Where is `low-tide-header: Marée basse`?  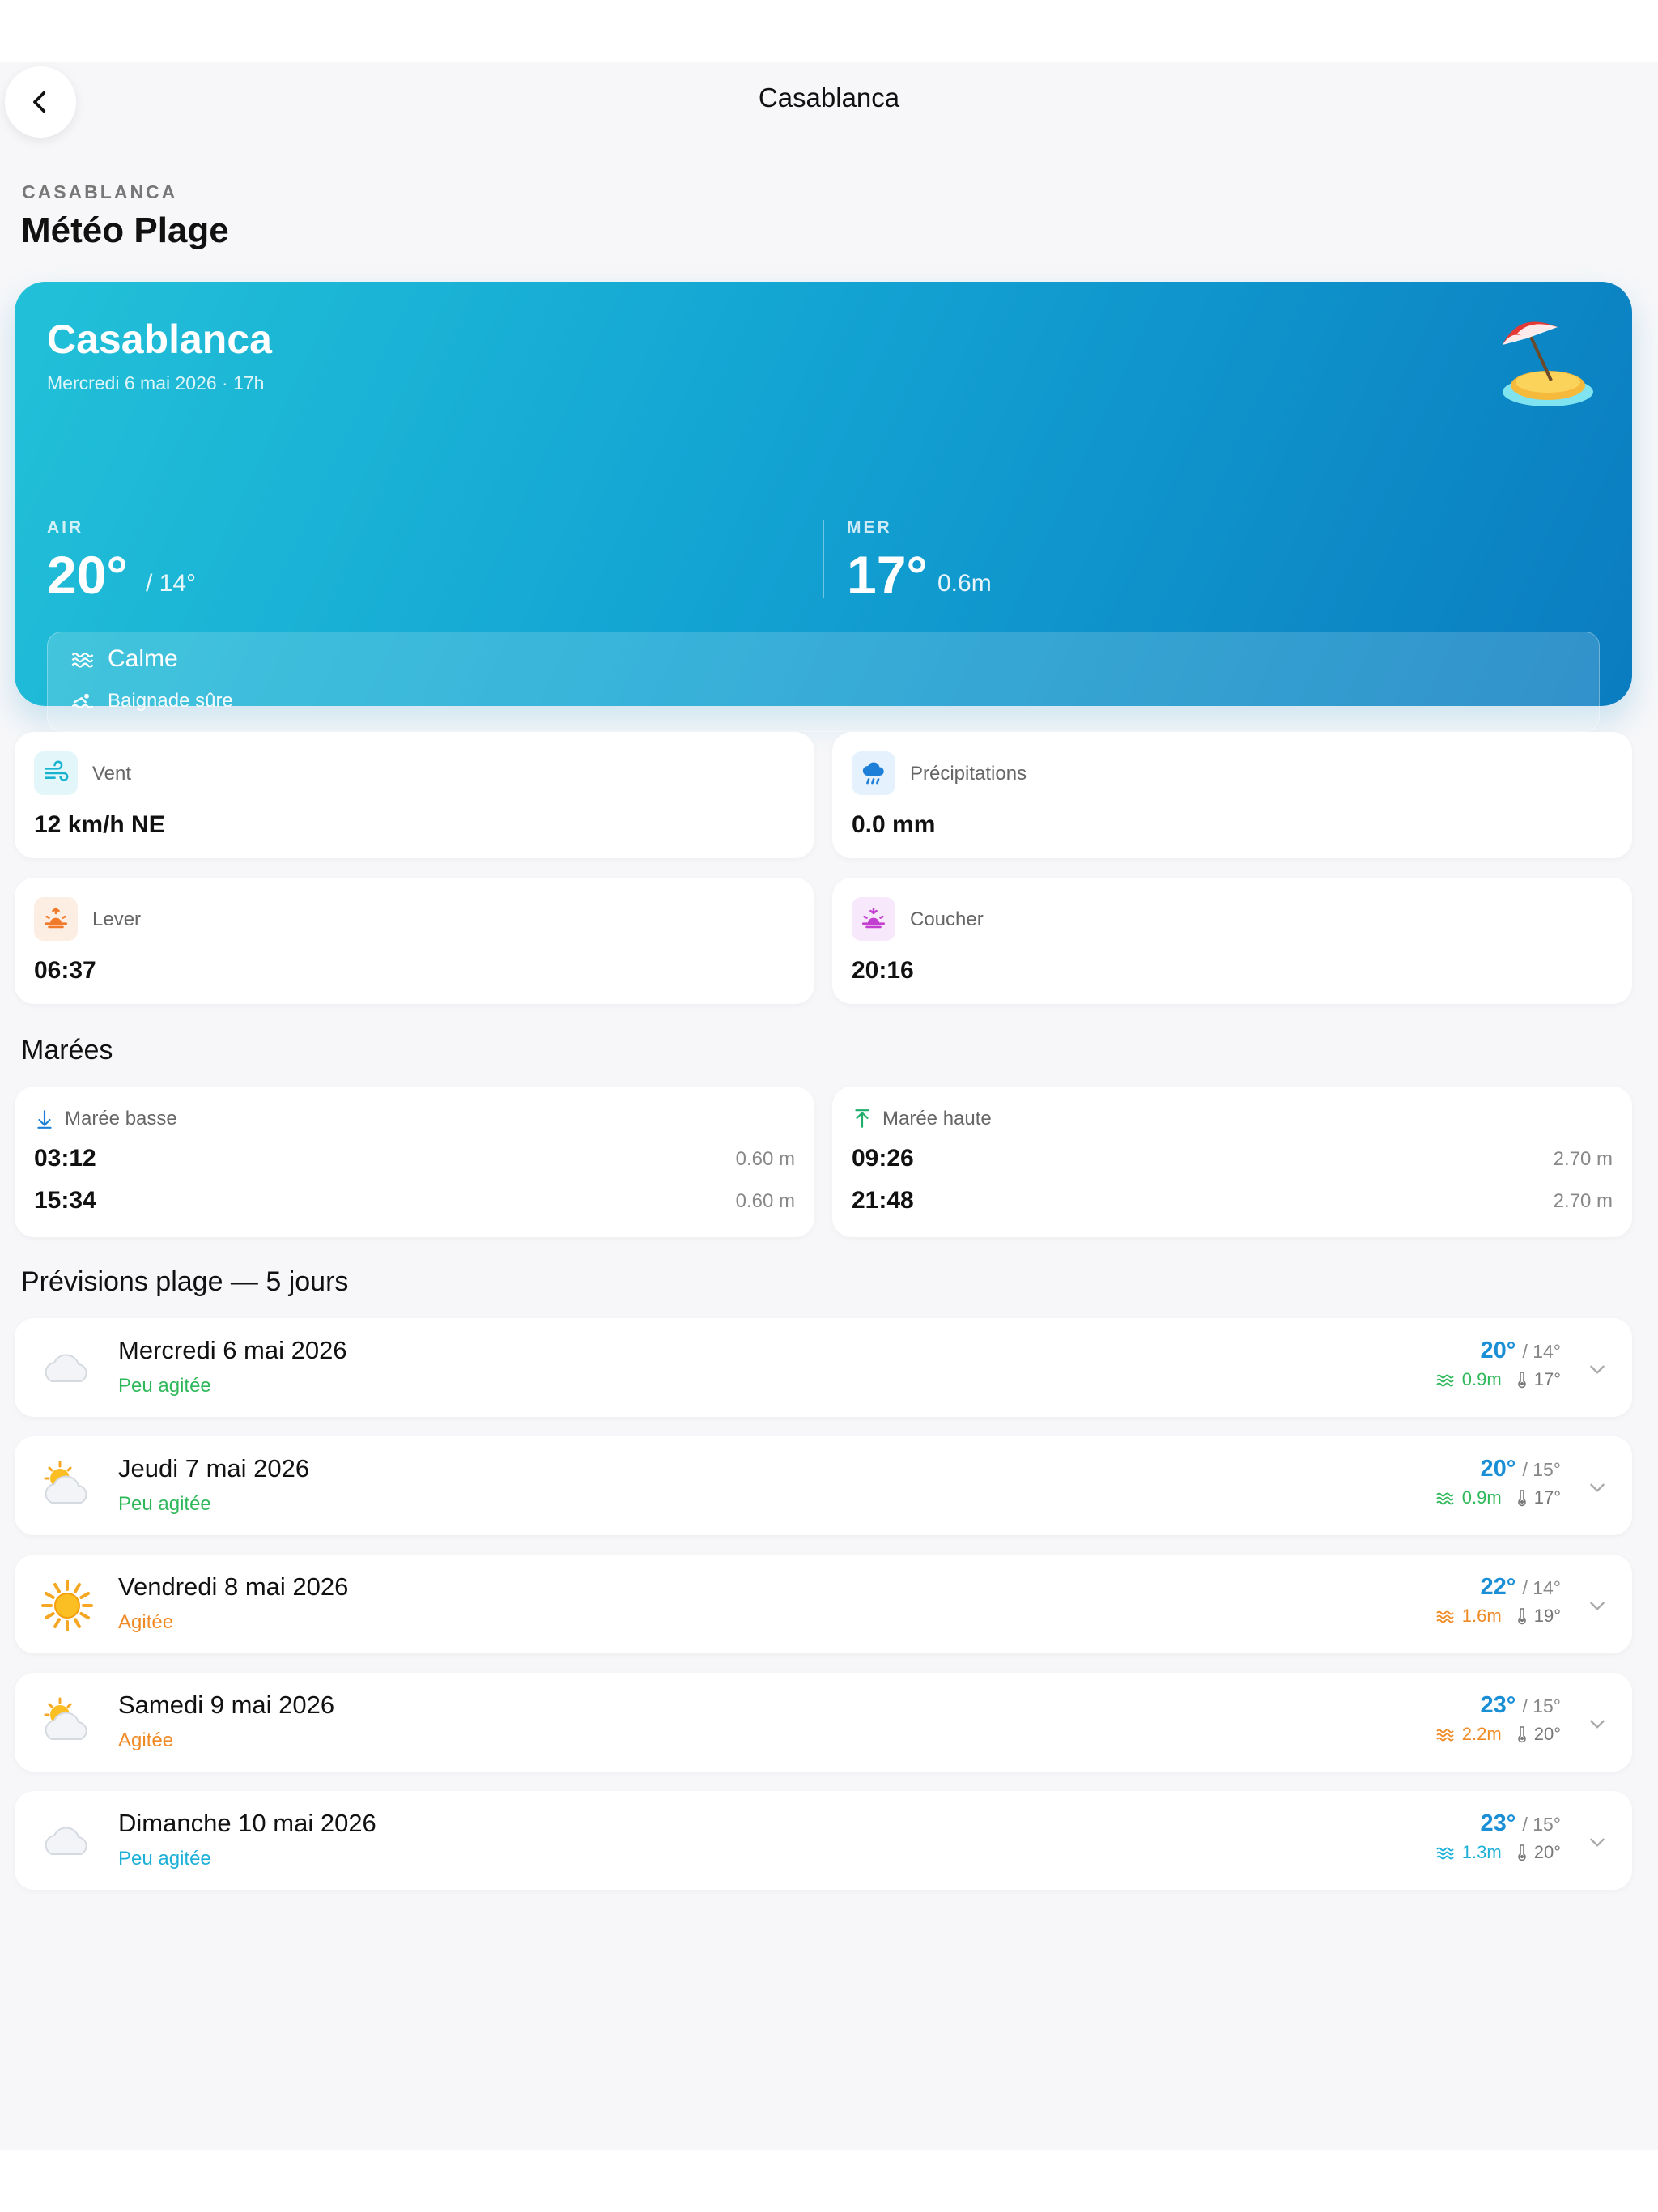 low-tide-header: Marée basse is located at coordinates (105, 1119).